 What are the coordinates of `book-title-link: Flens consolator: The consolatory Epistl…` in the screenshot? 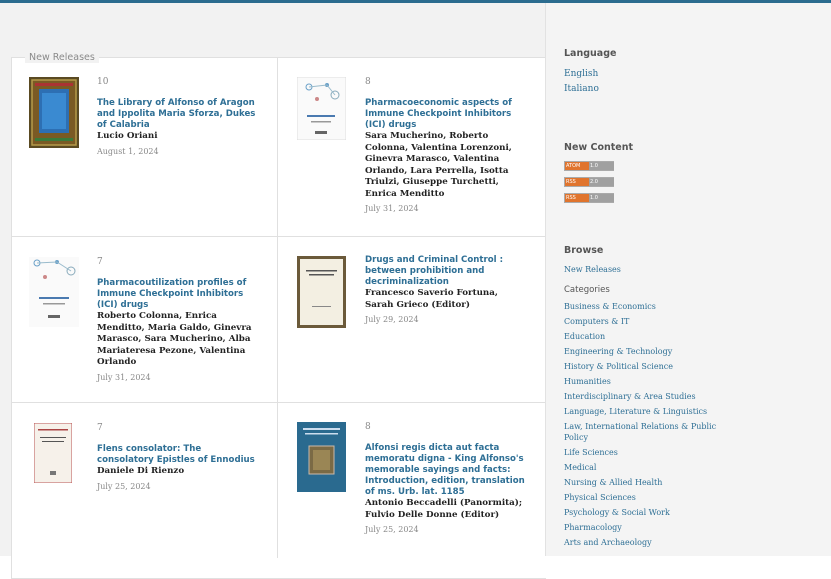 It's located at (178, 455).